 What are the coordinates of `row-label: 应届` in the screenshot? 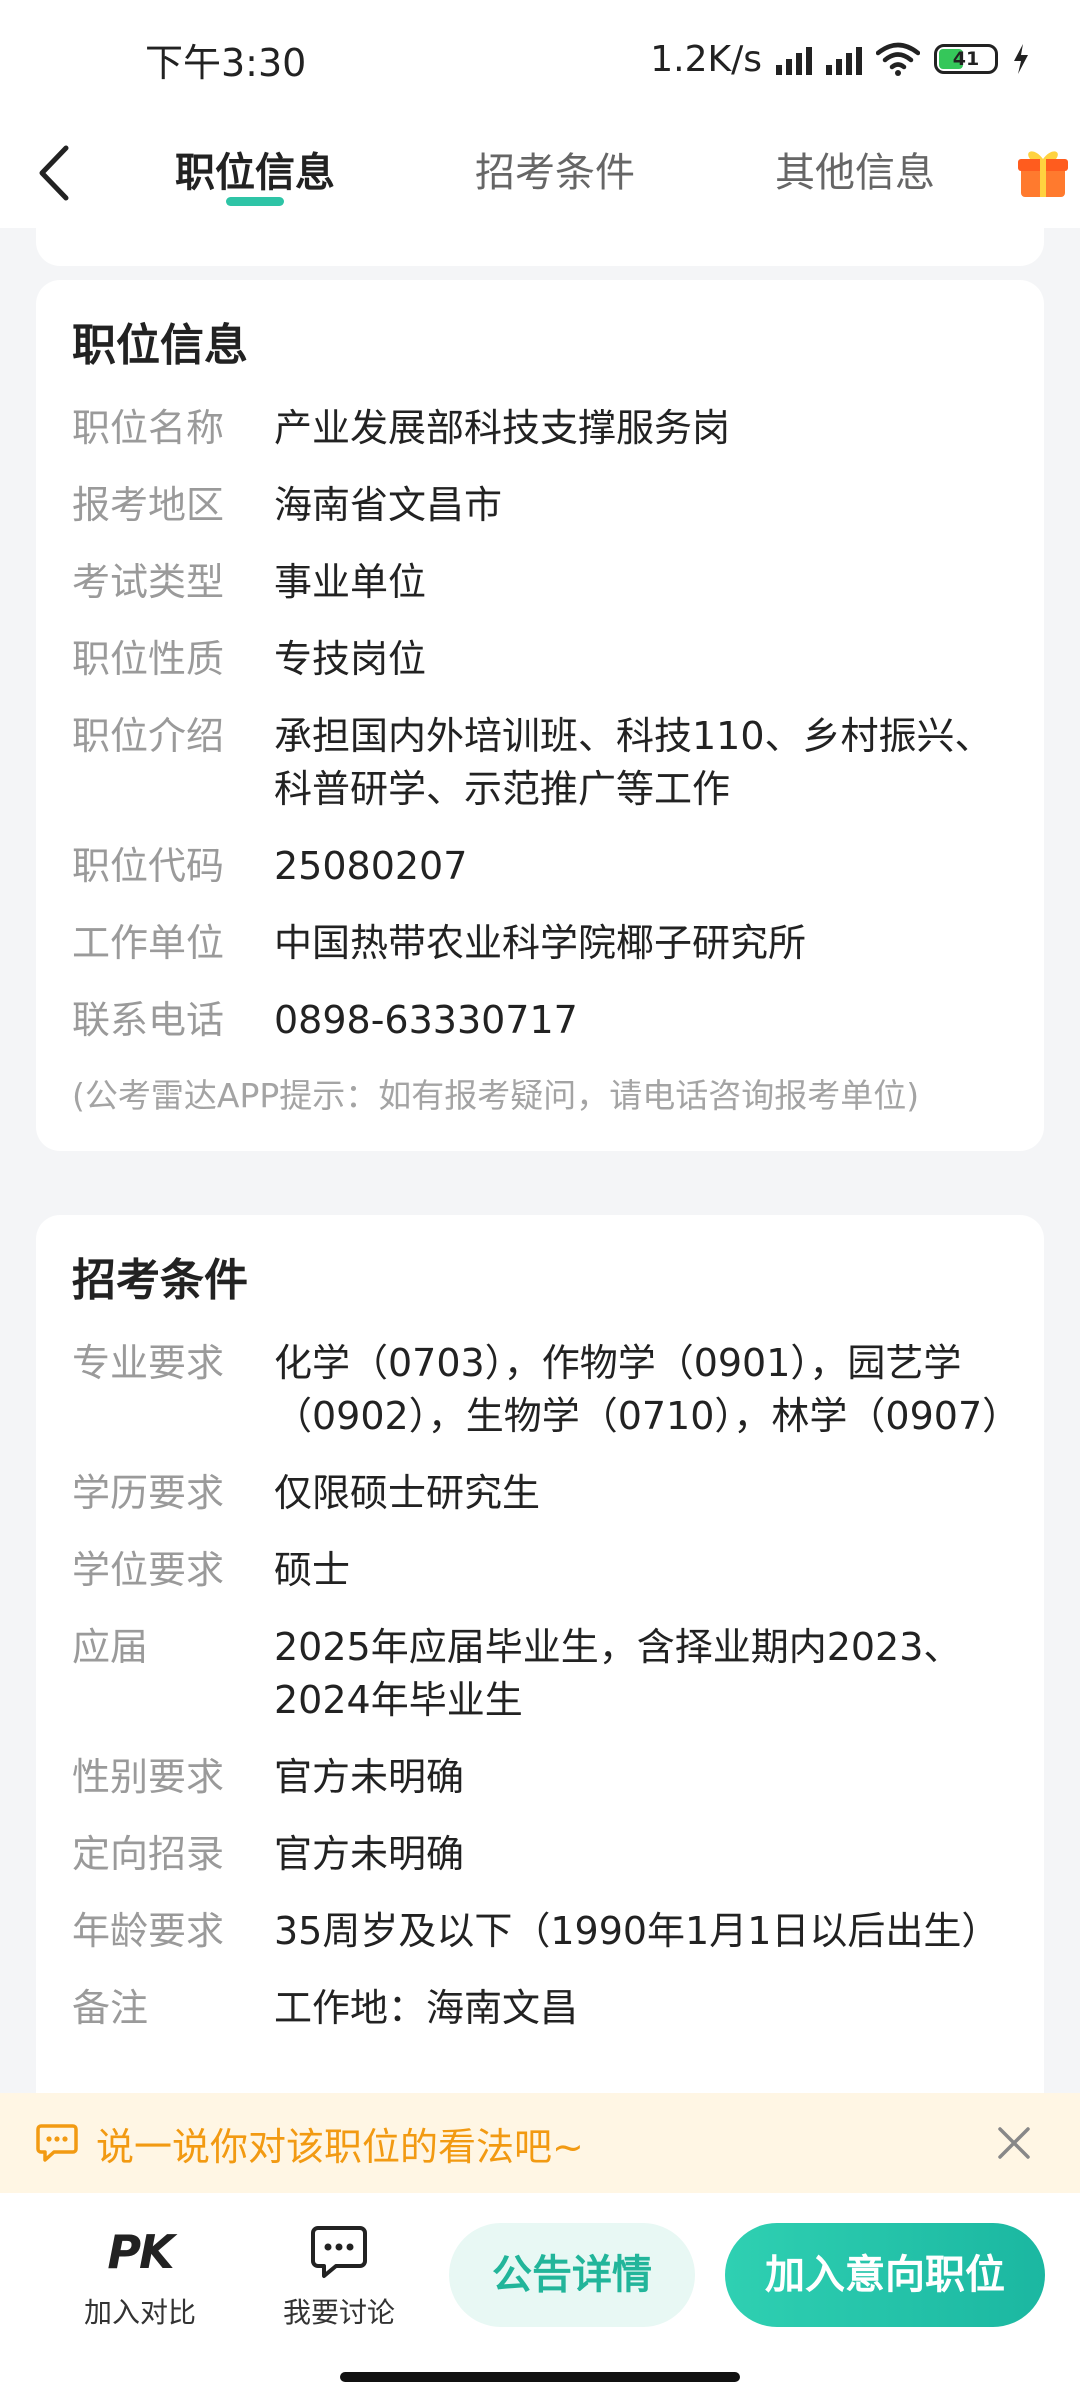 It's located at (110, 1647).